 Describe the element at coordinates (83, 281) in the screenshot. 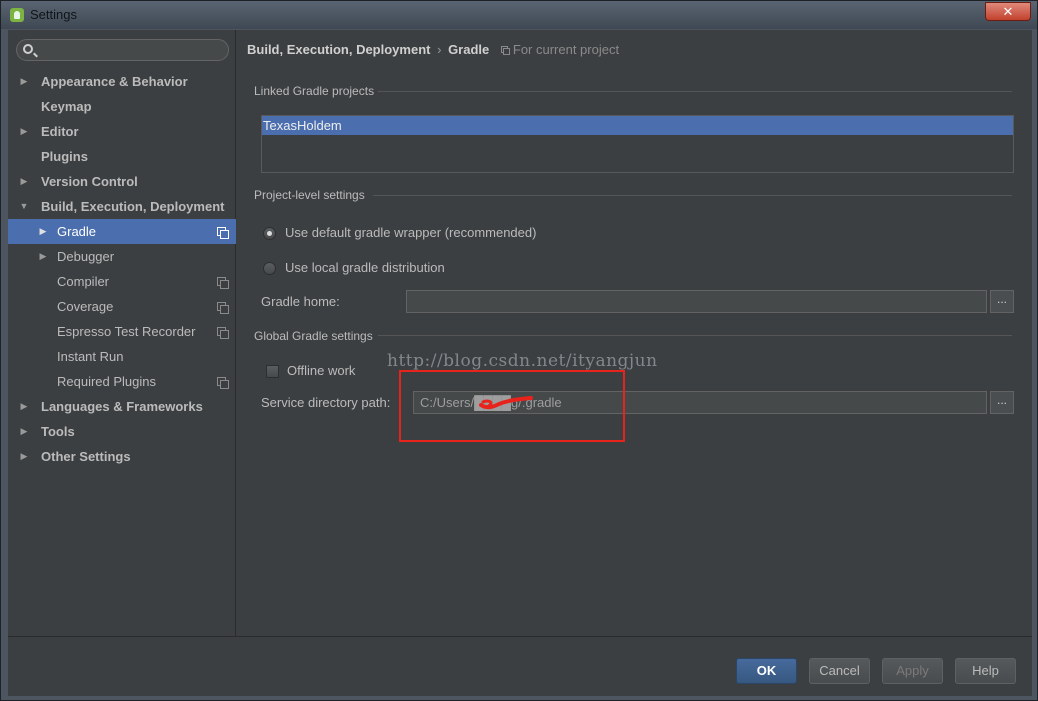

I see `sidebar-item-label: Compiler` at that location.